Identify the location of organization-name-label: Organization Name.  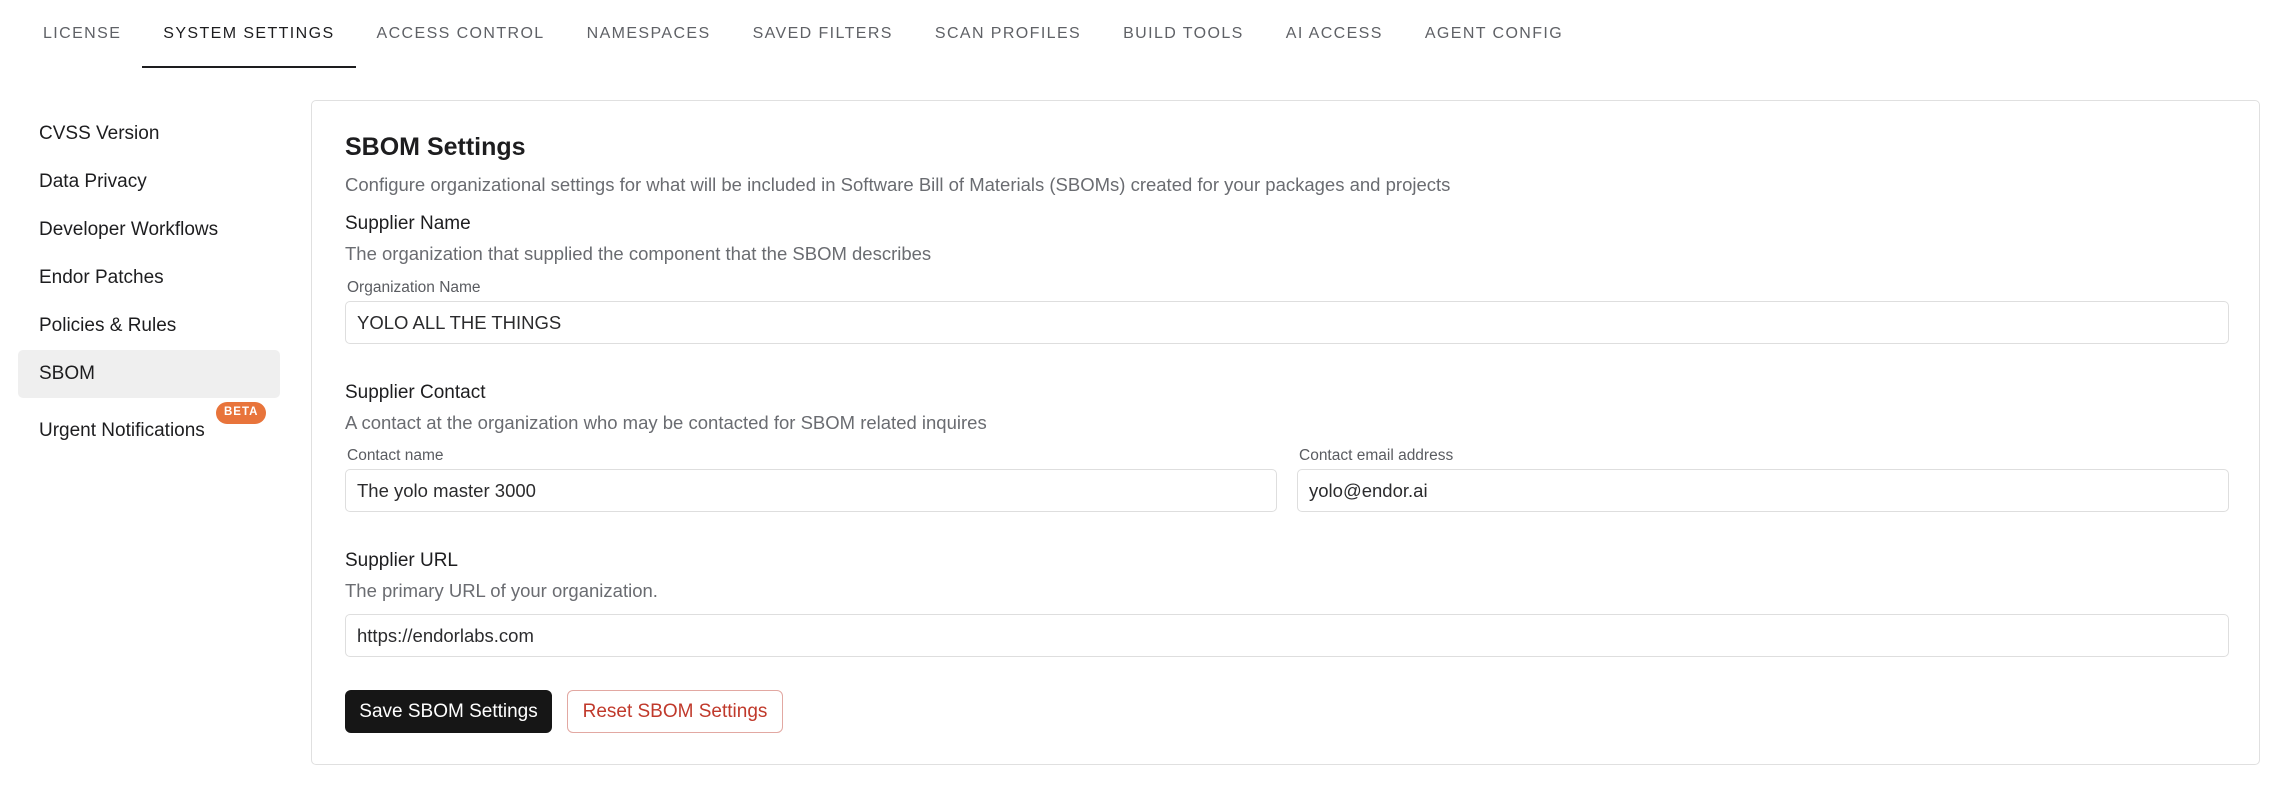
(414, 287).